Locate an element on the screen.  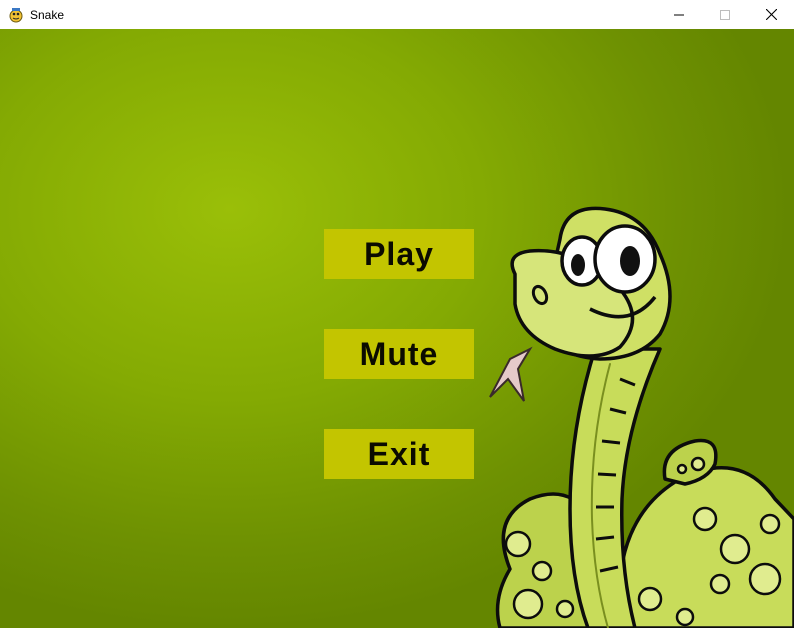
mute-button: Mute is located at coordinates (399, 354).